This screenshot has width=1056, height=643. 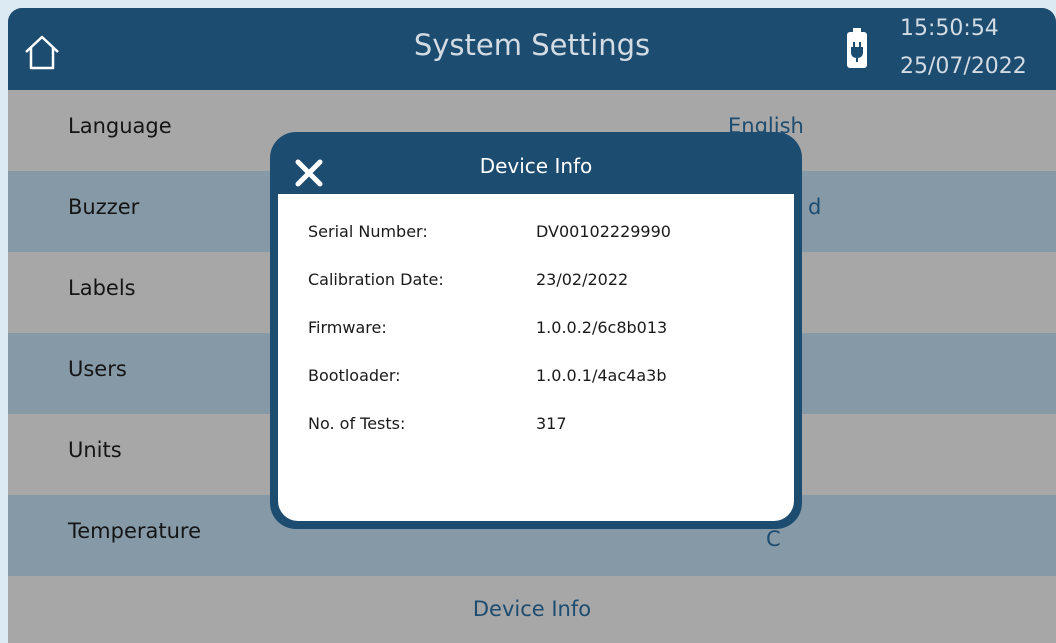 I want to click on header-bar: System Settings 15:50:54 25/07/2022, so click(x=532, y=49).